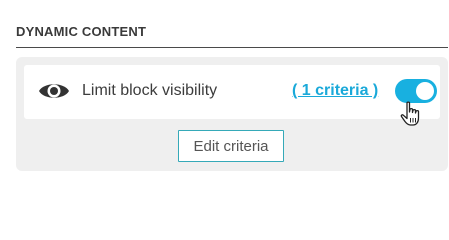 This screenshot has height=240, width=449. Describe the element at coordinates (232, 47) in the screenshot. I see `section-divider` at that location.